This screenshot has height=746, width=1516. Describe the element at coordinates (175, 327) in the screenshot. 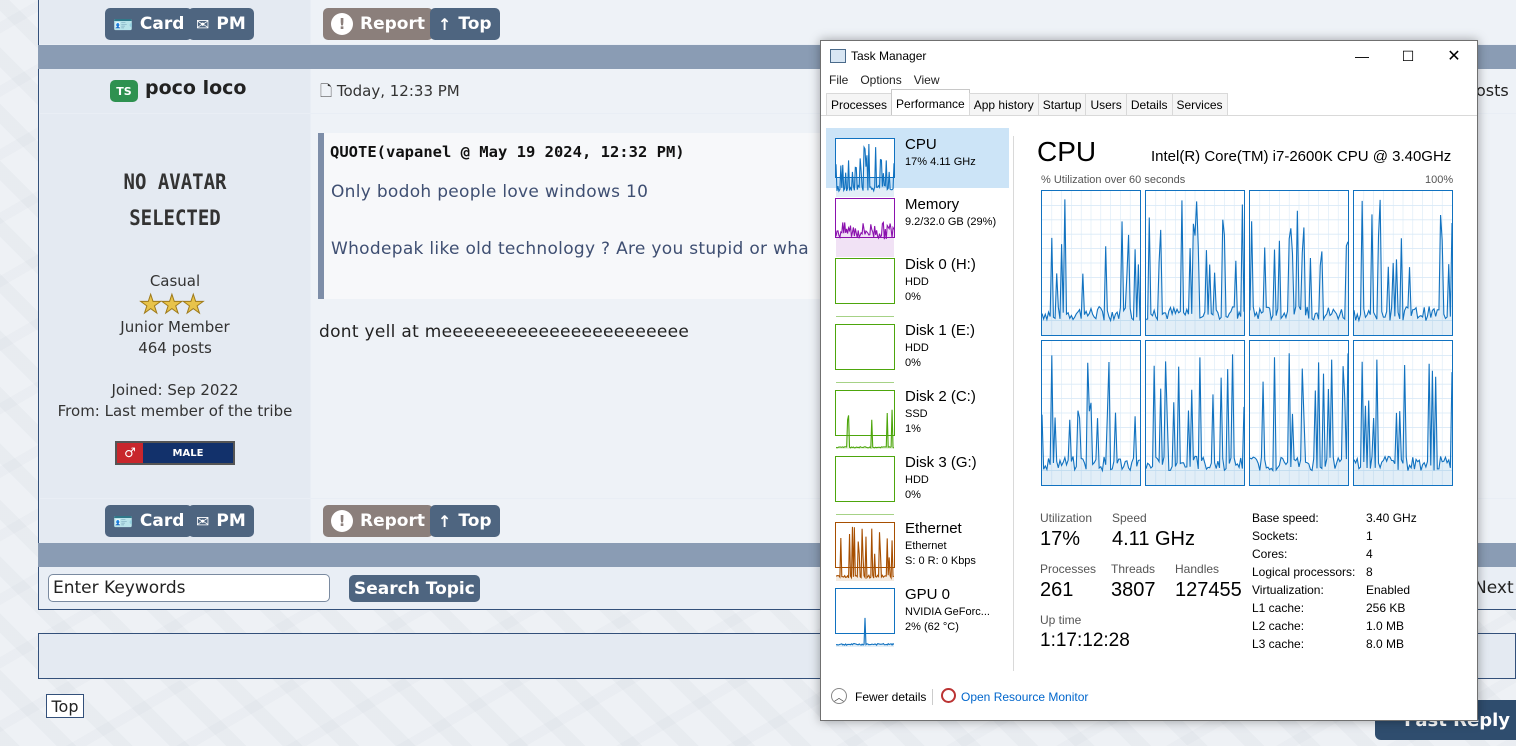

I see `user-rank: Junior Member` at that location.